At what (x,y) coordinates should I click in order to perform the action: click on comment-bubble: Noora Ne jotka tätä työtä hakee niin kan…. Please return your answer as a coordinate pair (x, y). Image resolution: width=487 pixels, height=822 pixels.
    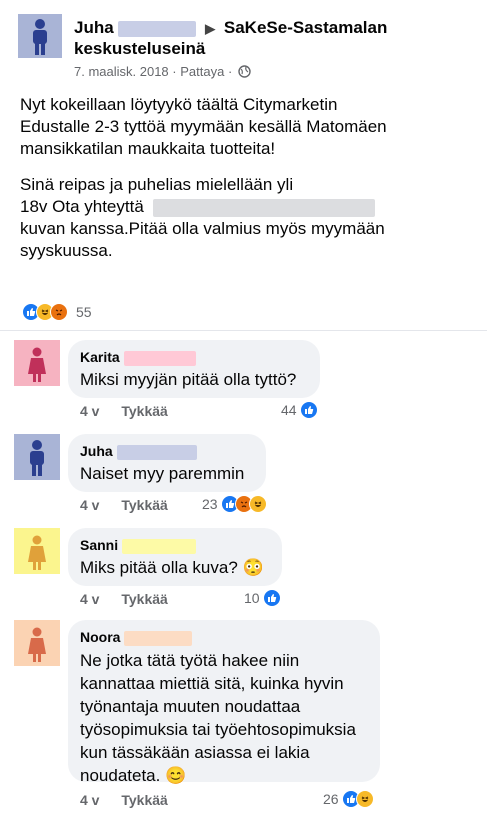
    Looking at the image, I should click on (224, 702).